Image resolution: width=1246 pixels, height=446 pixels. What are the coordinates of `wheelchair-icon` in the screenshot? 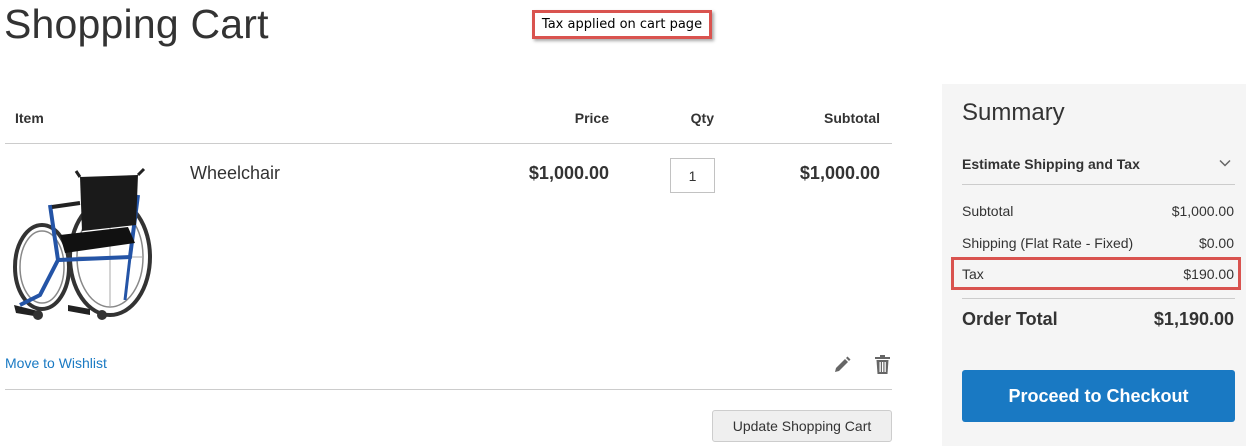 It's located at (85, 245).